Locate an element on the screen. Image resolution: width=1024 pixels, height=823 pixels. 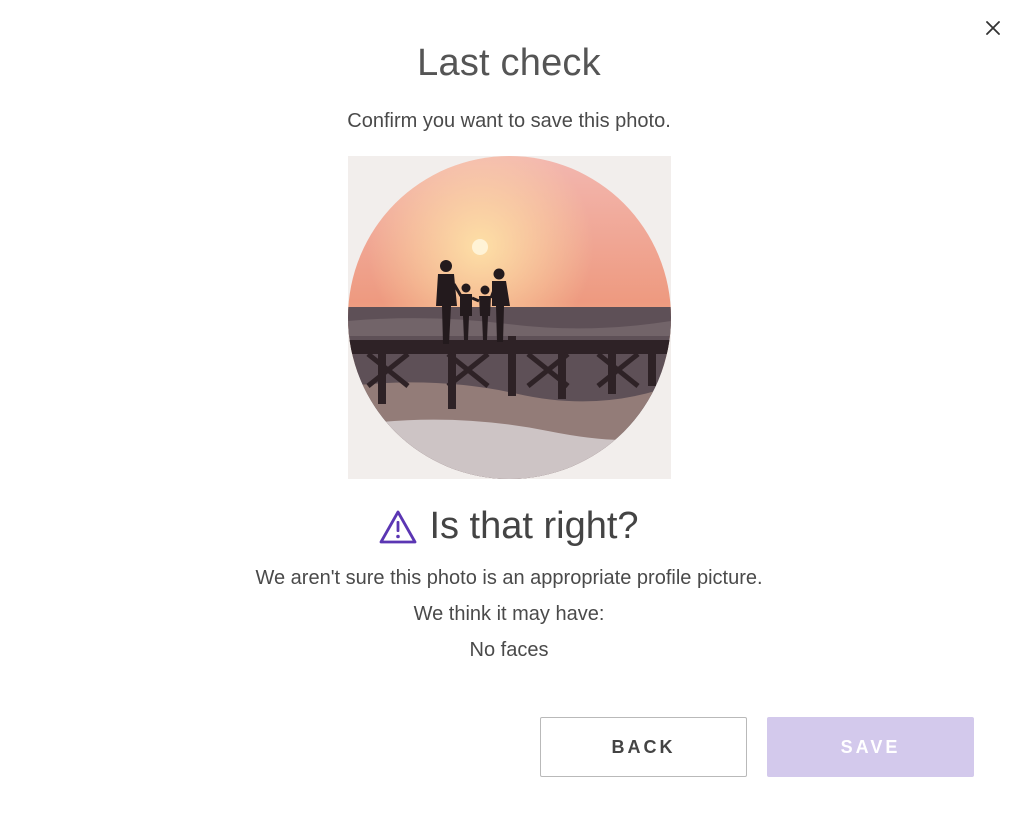
warning-heading: Is that right? is located at coordinates (509, 526).